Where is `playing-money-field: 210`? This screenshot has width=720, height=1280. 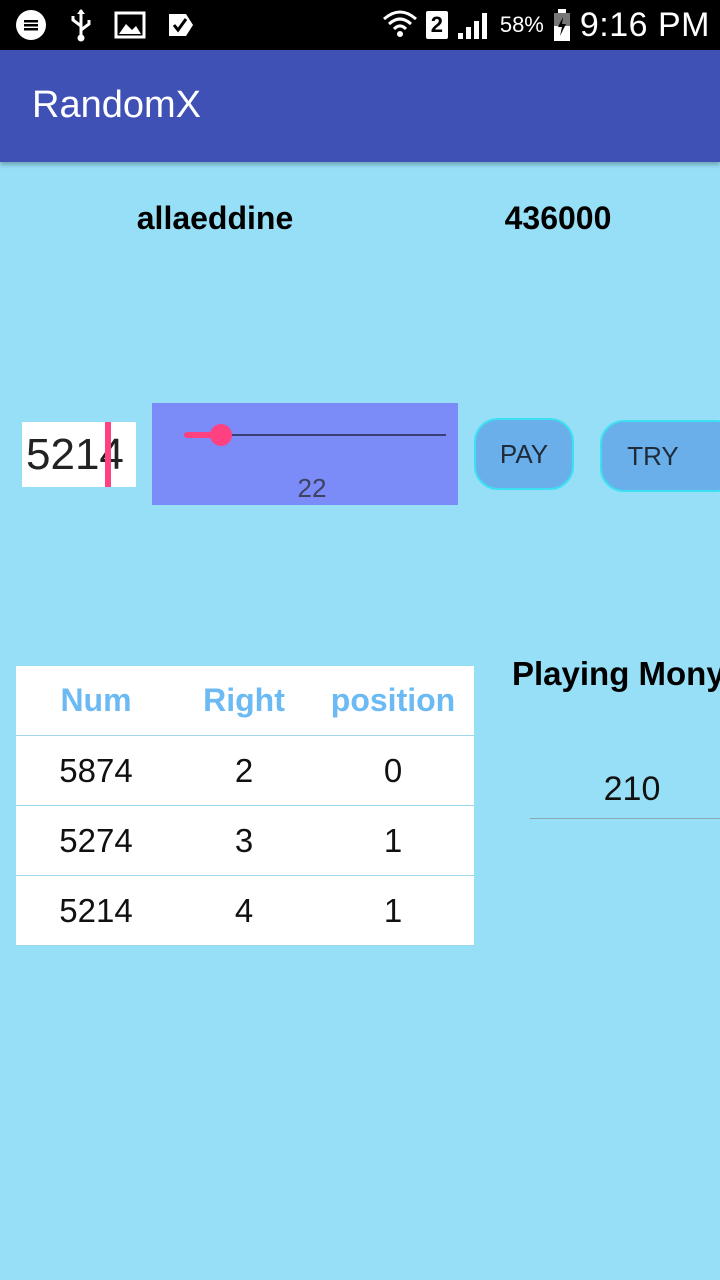 playing-money-field: 210 is located at coordinates (625, 789).